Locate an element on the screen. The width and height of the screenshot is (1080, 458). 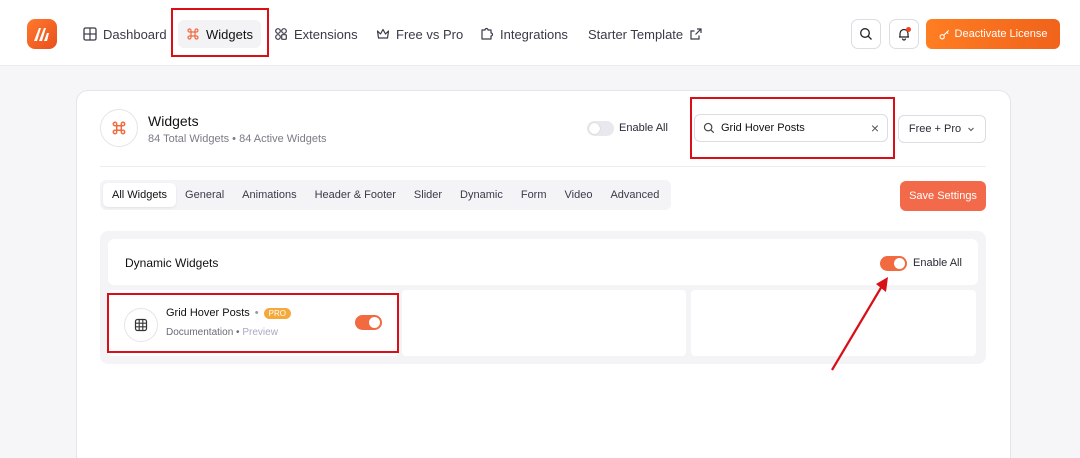
header-divider is located at coordinates (543, 166).